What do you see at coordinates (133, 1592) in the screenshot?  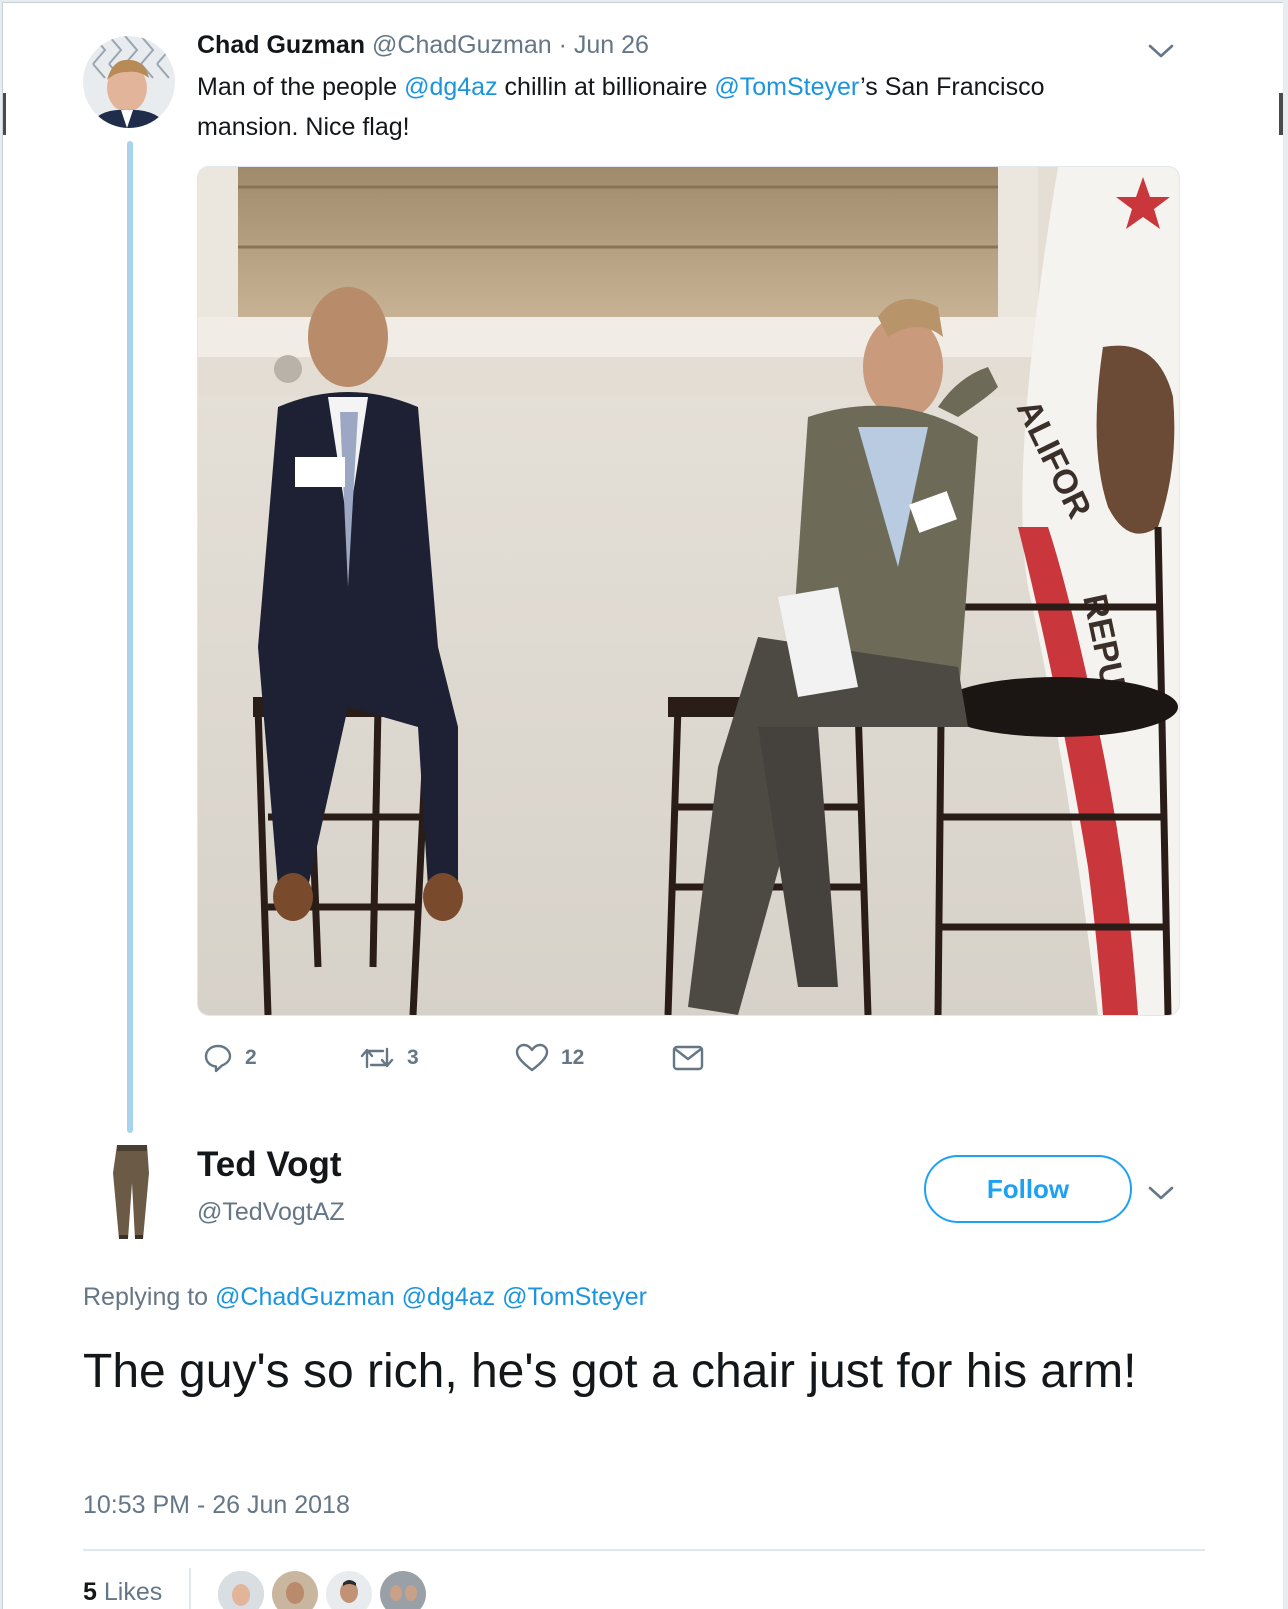 I see `likes-label: Likes` at bounding box center [133, 1592].